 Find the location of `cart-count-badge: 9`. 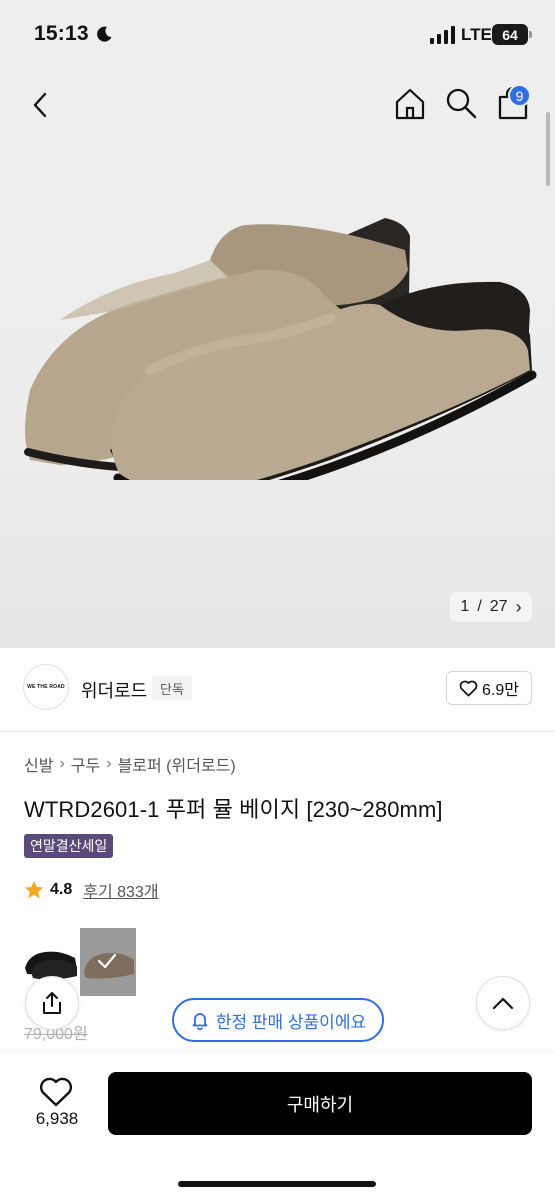

cart-count-badge: 9 is located at coordinates (519, 95).